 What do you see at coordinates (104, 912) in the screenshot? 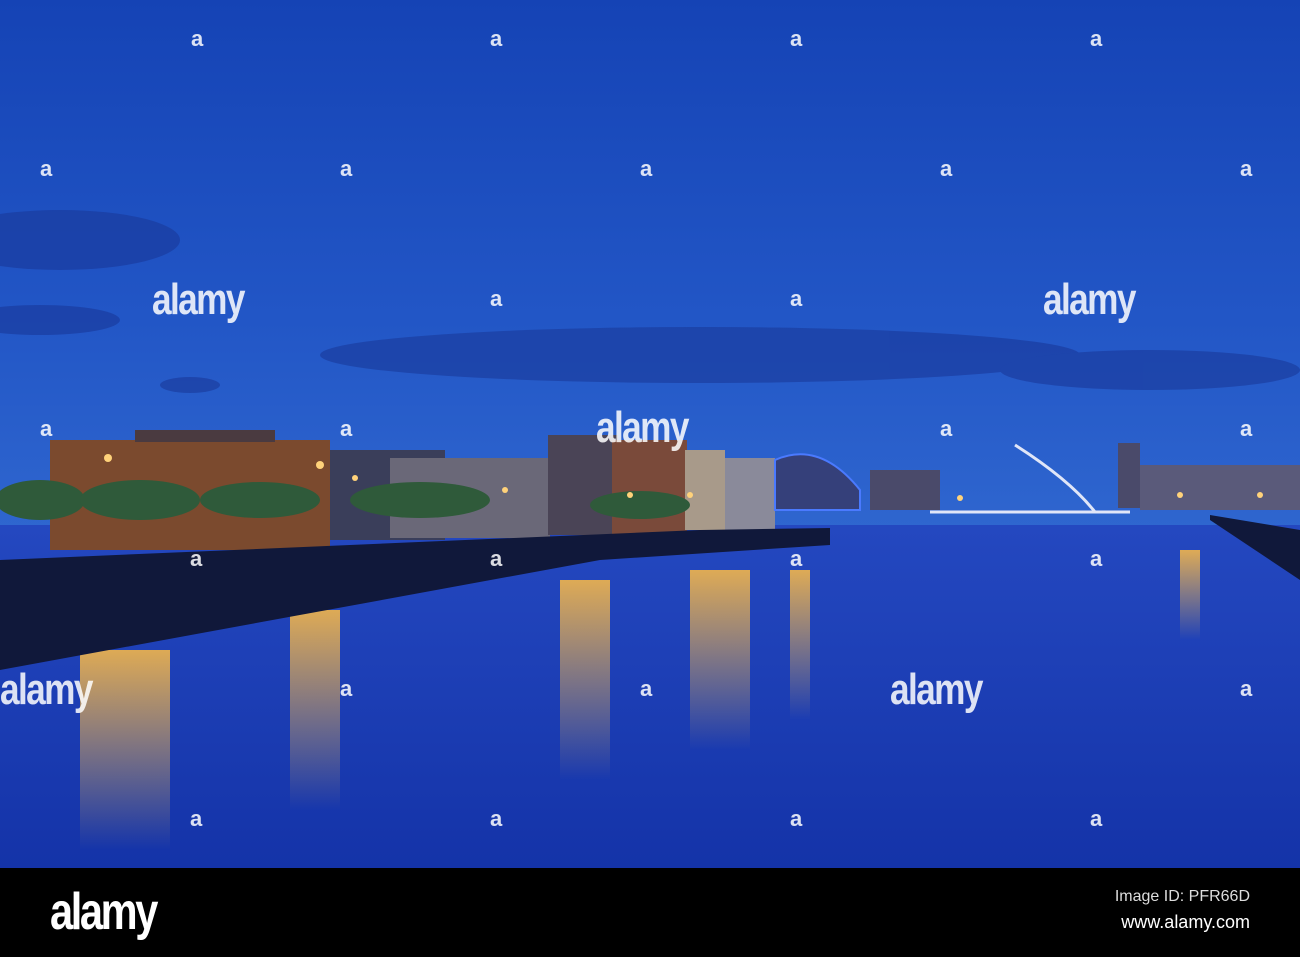
I see `alamy-logo: alamy` at bounding box center [104, 912].